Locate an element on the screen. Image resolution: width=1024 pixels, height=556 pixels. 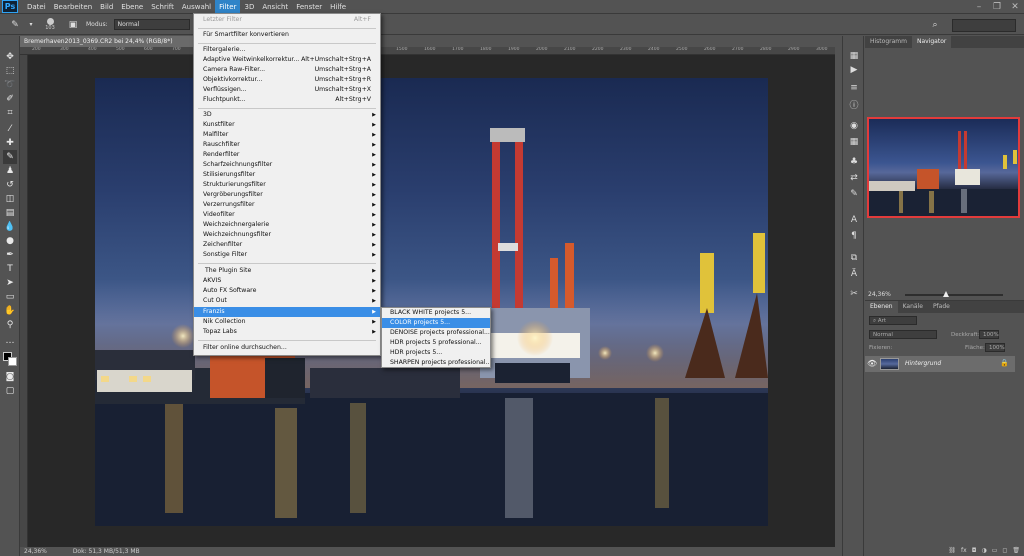
menu-ebene: Ebene is located at coordinates (132, 7).